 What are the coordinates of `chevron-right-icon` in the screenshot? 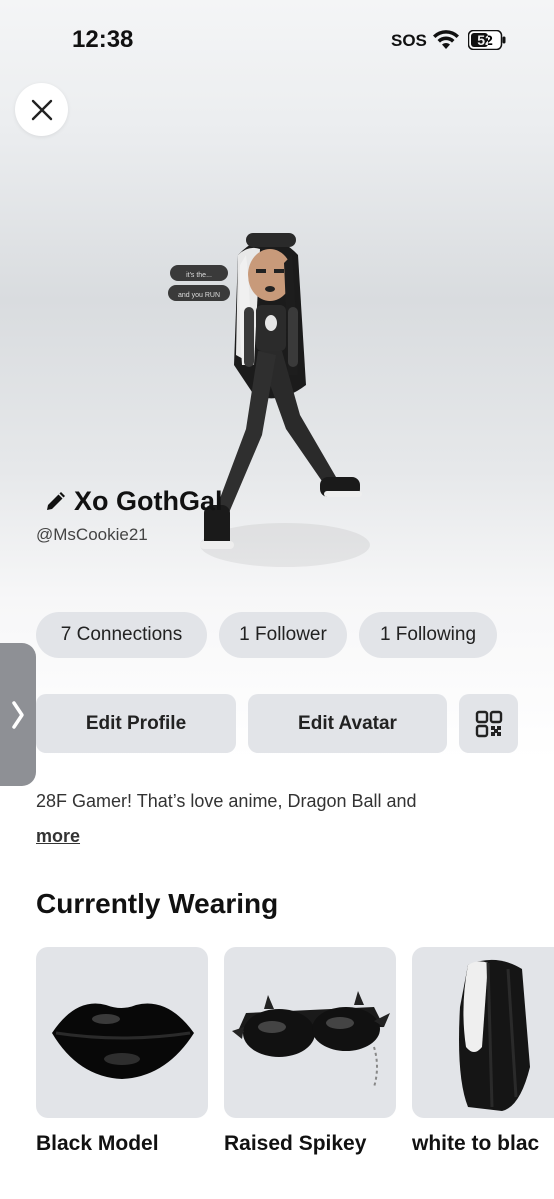 It's located at (18, 714).